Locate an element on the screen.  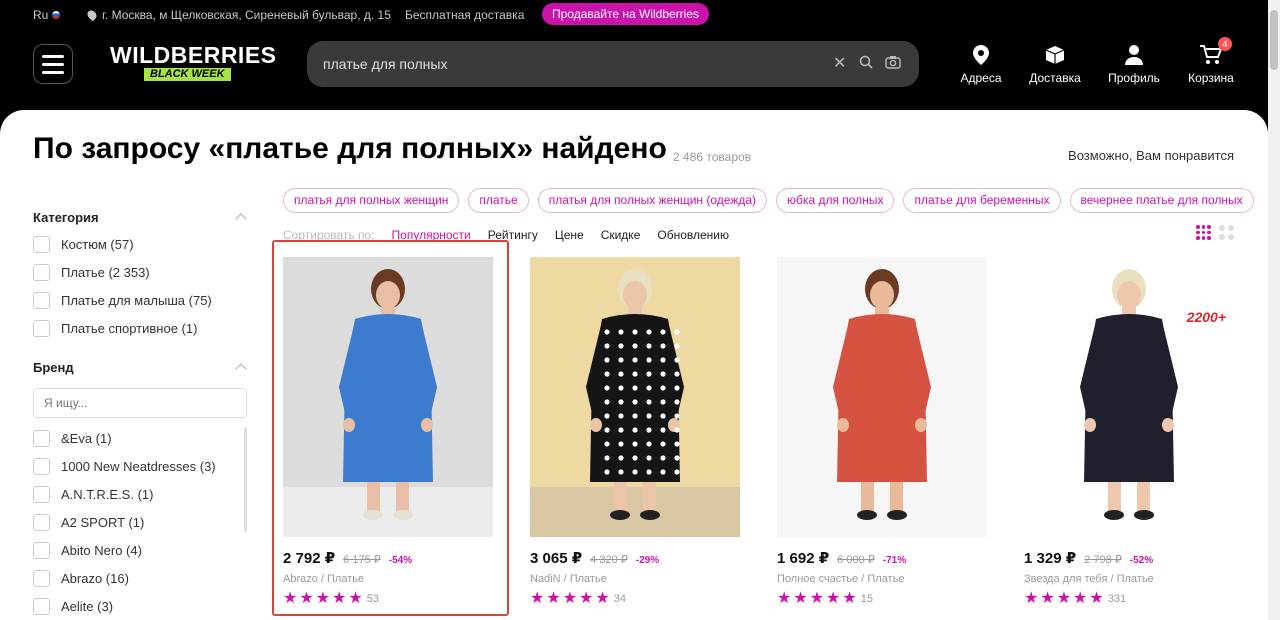
russia-flag-icon is located at coordinates (56, 15).